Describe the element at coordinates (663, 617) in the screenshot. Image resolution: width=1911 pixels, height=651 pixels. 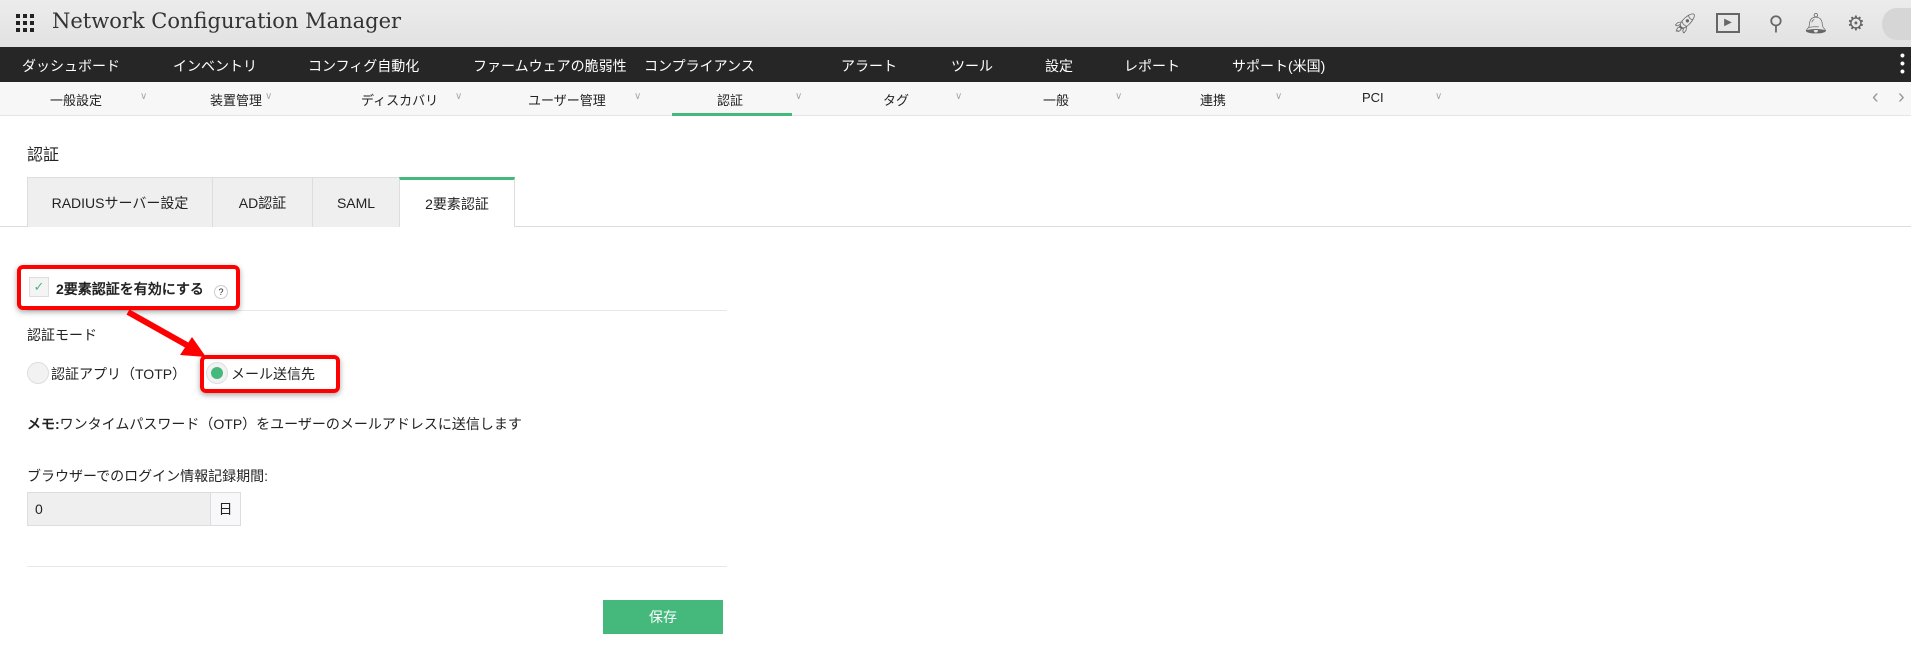
I see `save-button: 保存` at that location.